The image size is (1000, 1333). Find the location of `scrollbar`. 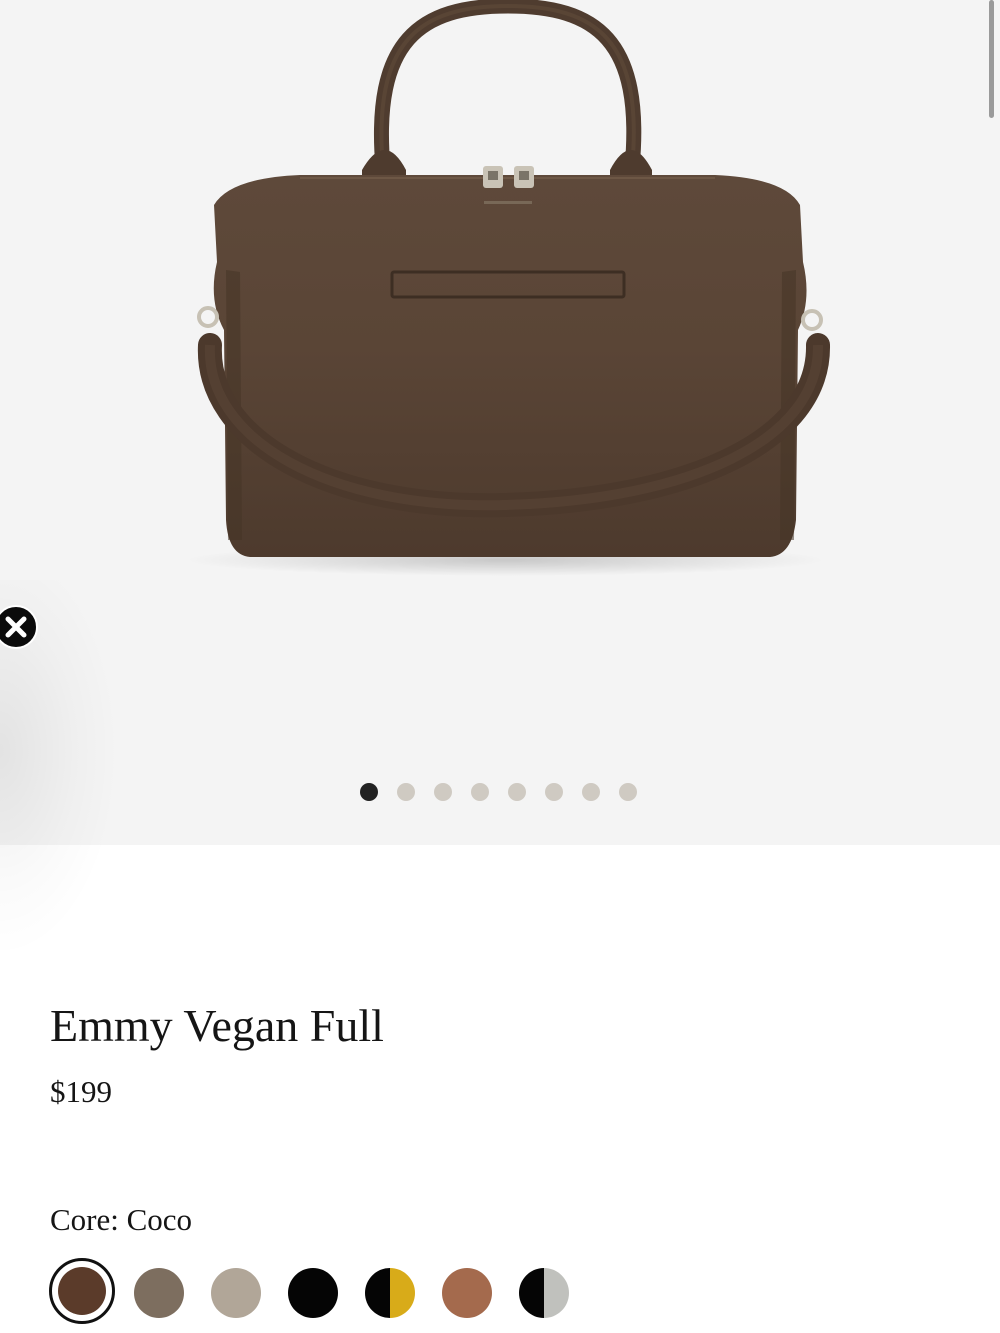

scrollbar is located at coordinates (991, 59).